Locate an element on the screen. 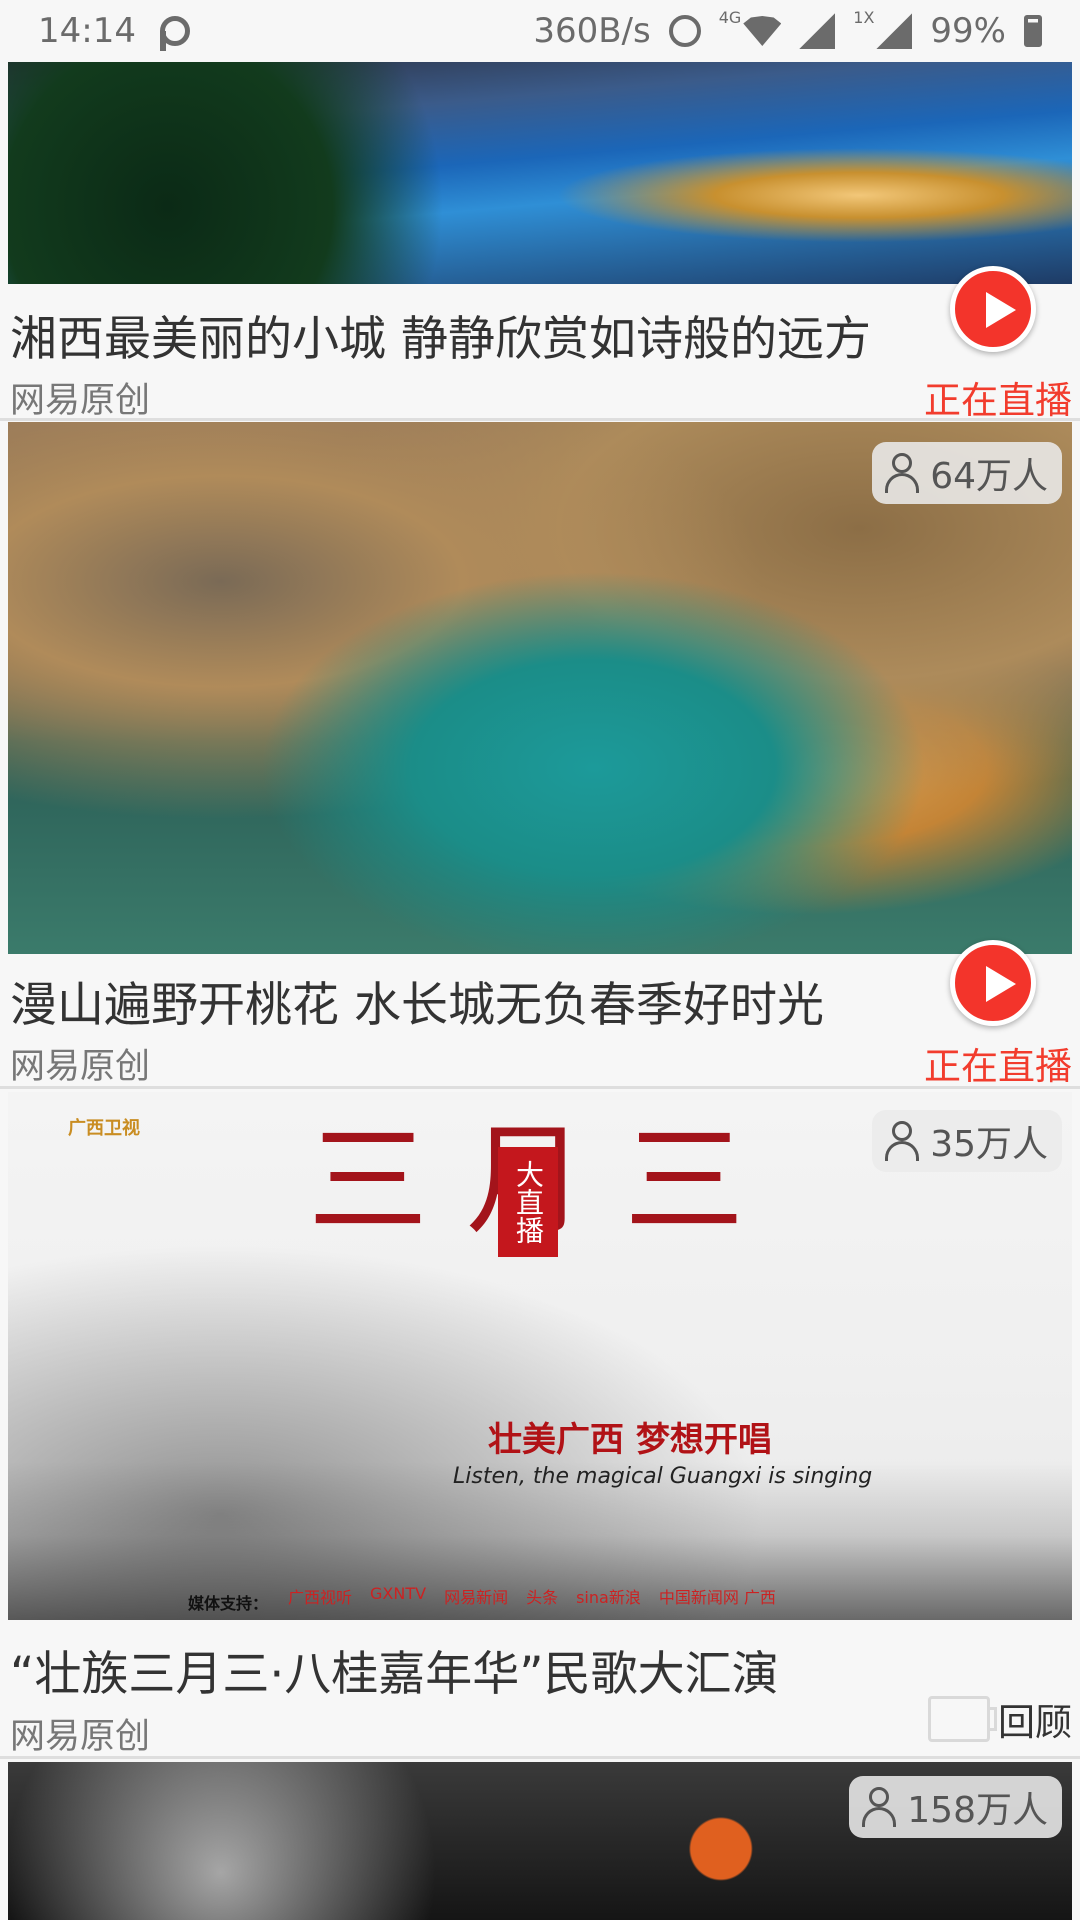  card-title: 湘西最美丽的小城 静静欣赏如诗般的远方 is located at coordinates (480, 334).